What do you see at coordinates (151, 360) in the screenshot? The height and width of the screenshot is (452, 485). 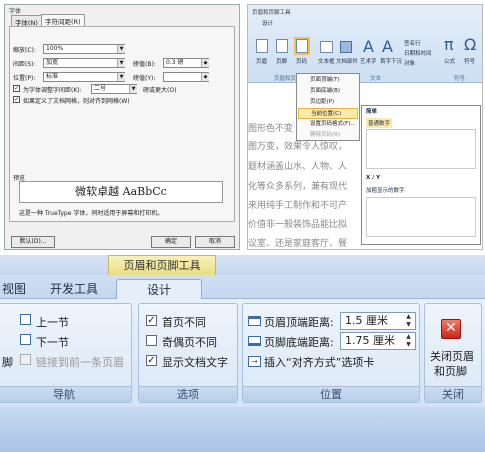 I see `show-document-text-checkbox: ✓` at bounding box center [151, 360].